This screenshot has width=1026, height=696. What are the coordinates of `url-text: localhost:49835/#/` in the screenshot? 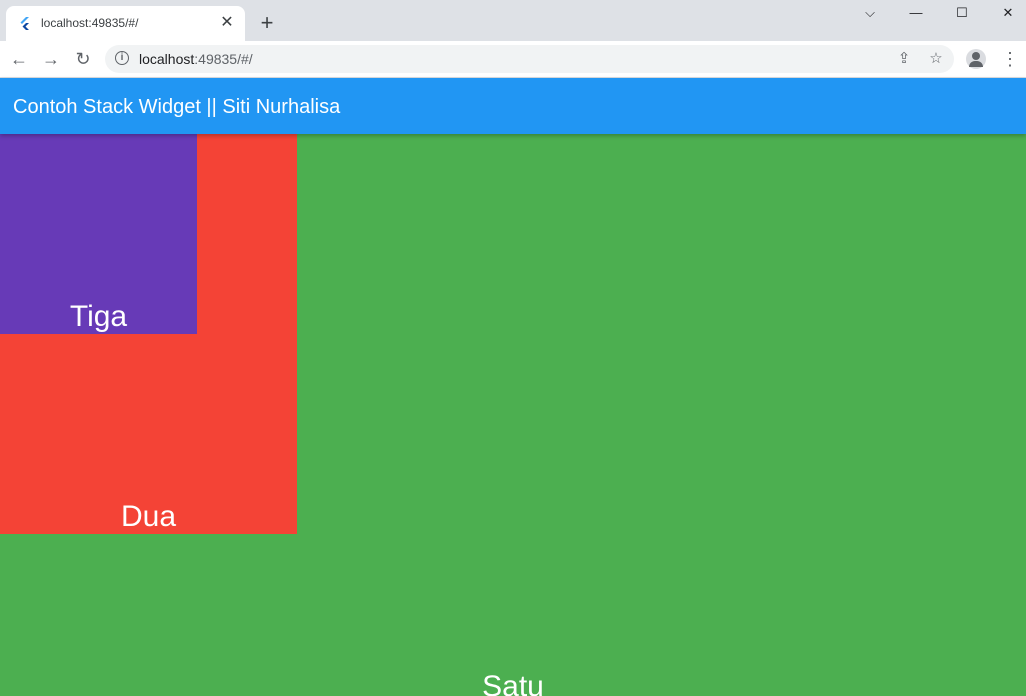 It's located at (196, 59).